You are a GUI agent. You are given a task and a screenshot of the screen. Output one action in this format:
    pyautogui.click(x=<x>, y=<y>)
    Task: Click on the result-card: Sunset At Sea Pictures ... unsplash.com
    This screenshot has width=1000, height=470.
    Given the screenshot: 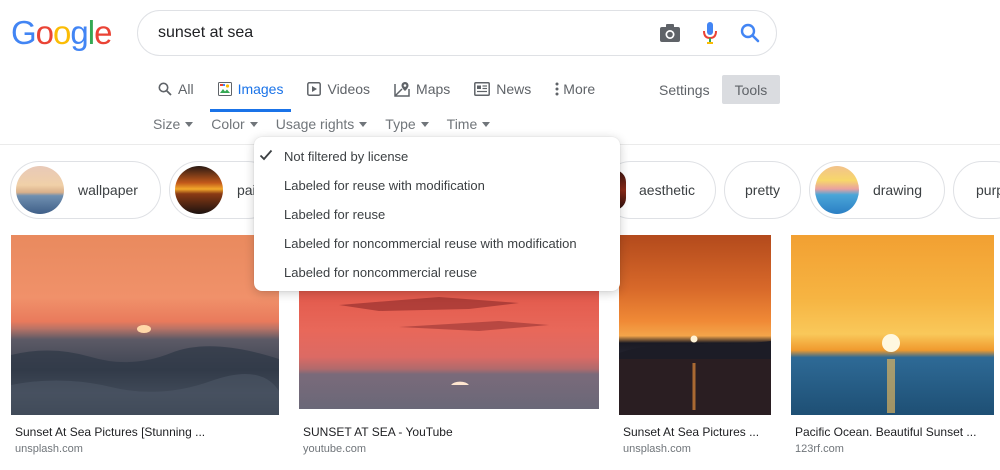 What is the action you would take?
    pyautogui.click(x=695, y=345)
    